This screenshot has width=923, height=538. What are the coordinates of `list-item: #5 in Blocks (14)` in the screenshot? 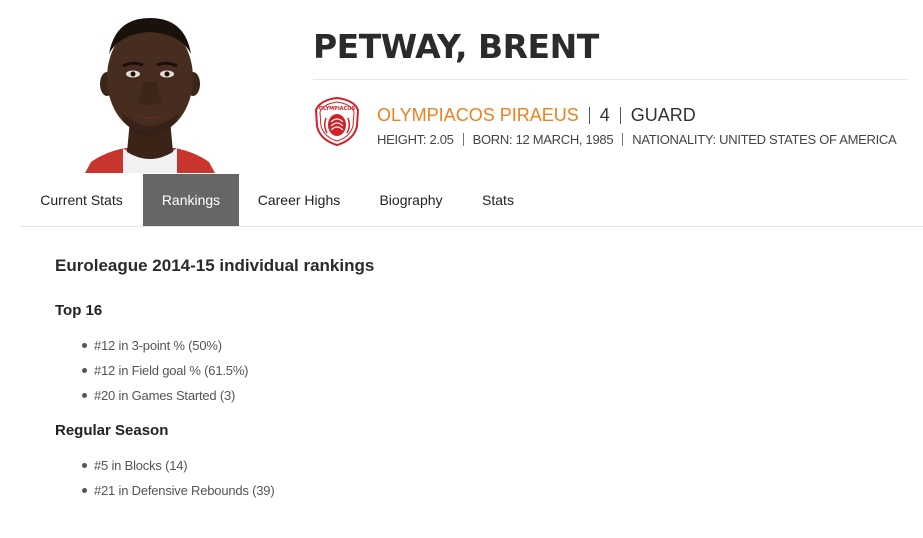 It's located at (178, 465).